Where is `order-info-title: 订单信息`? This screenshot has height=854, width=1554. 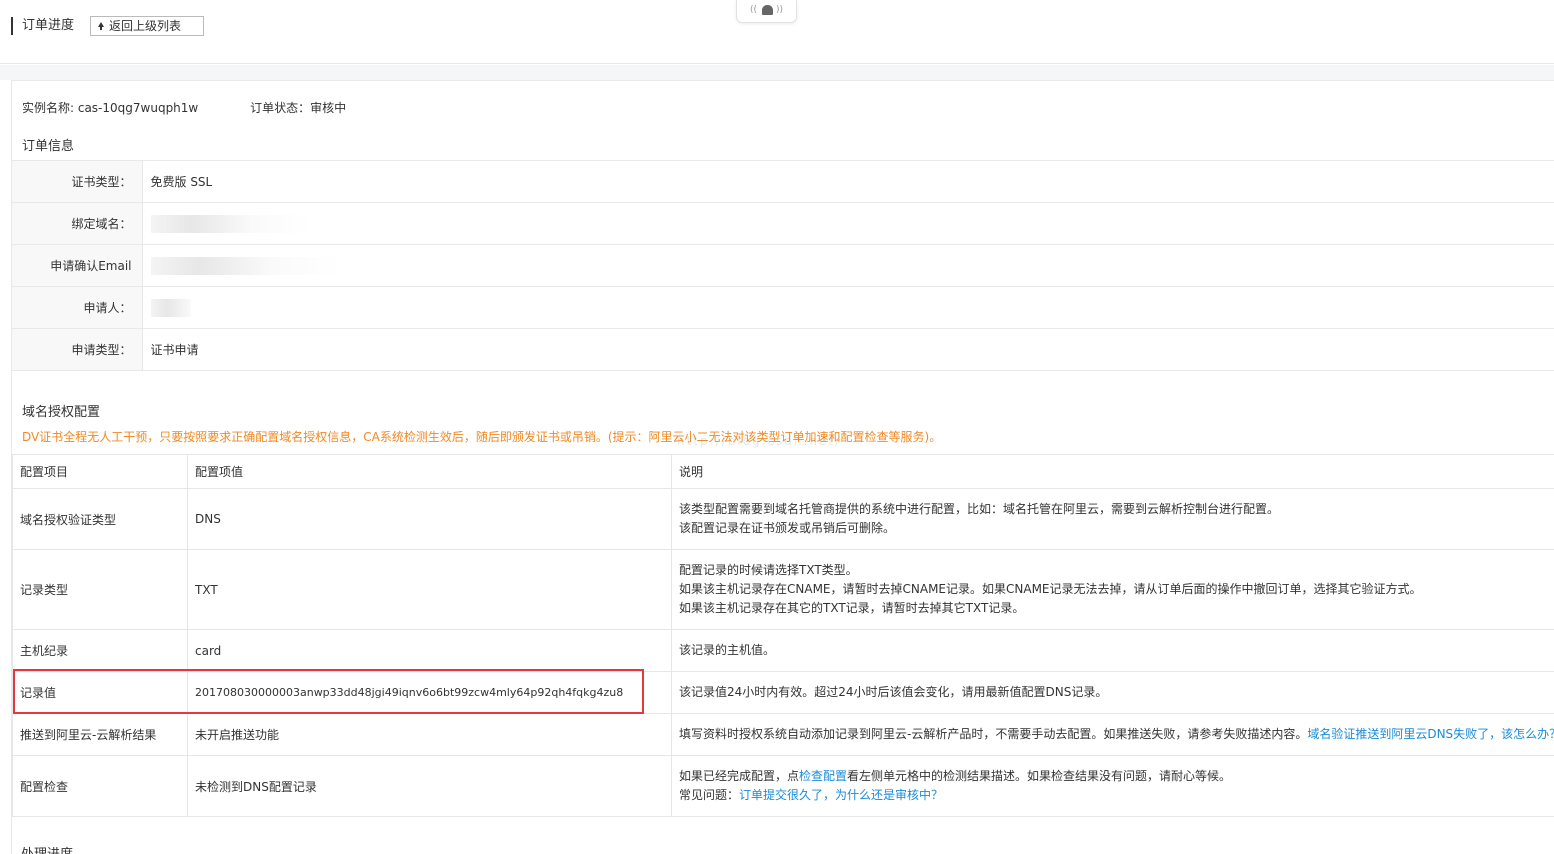 order-info-title: 订单信息 is located at coordinates (48, 144).